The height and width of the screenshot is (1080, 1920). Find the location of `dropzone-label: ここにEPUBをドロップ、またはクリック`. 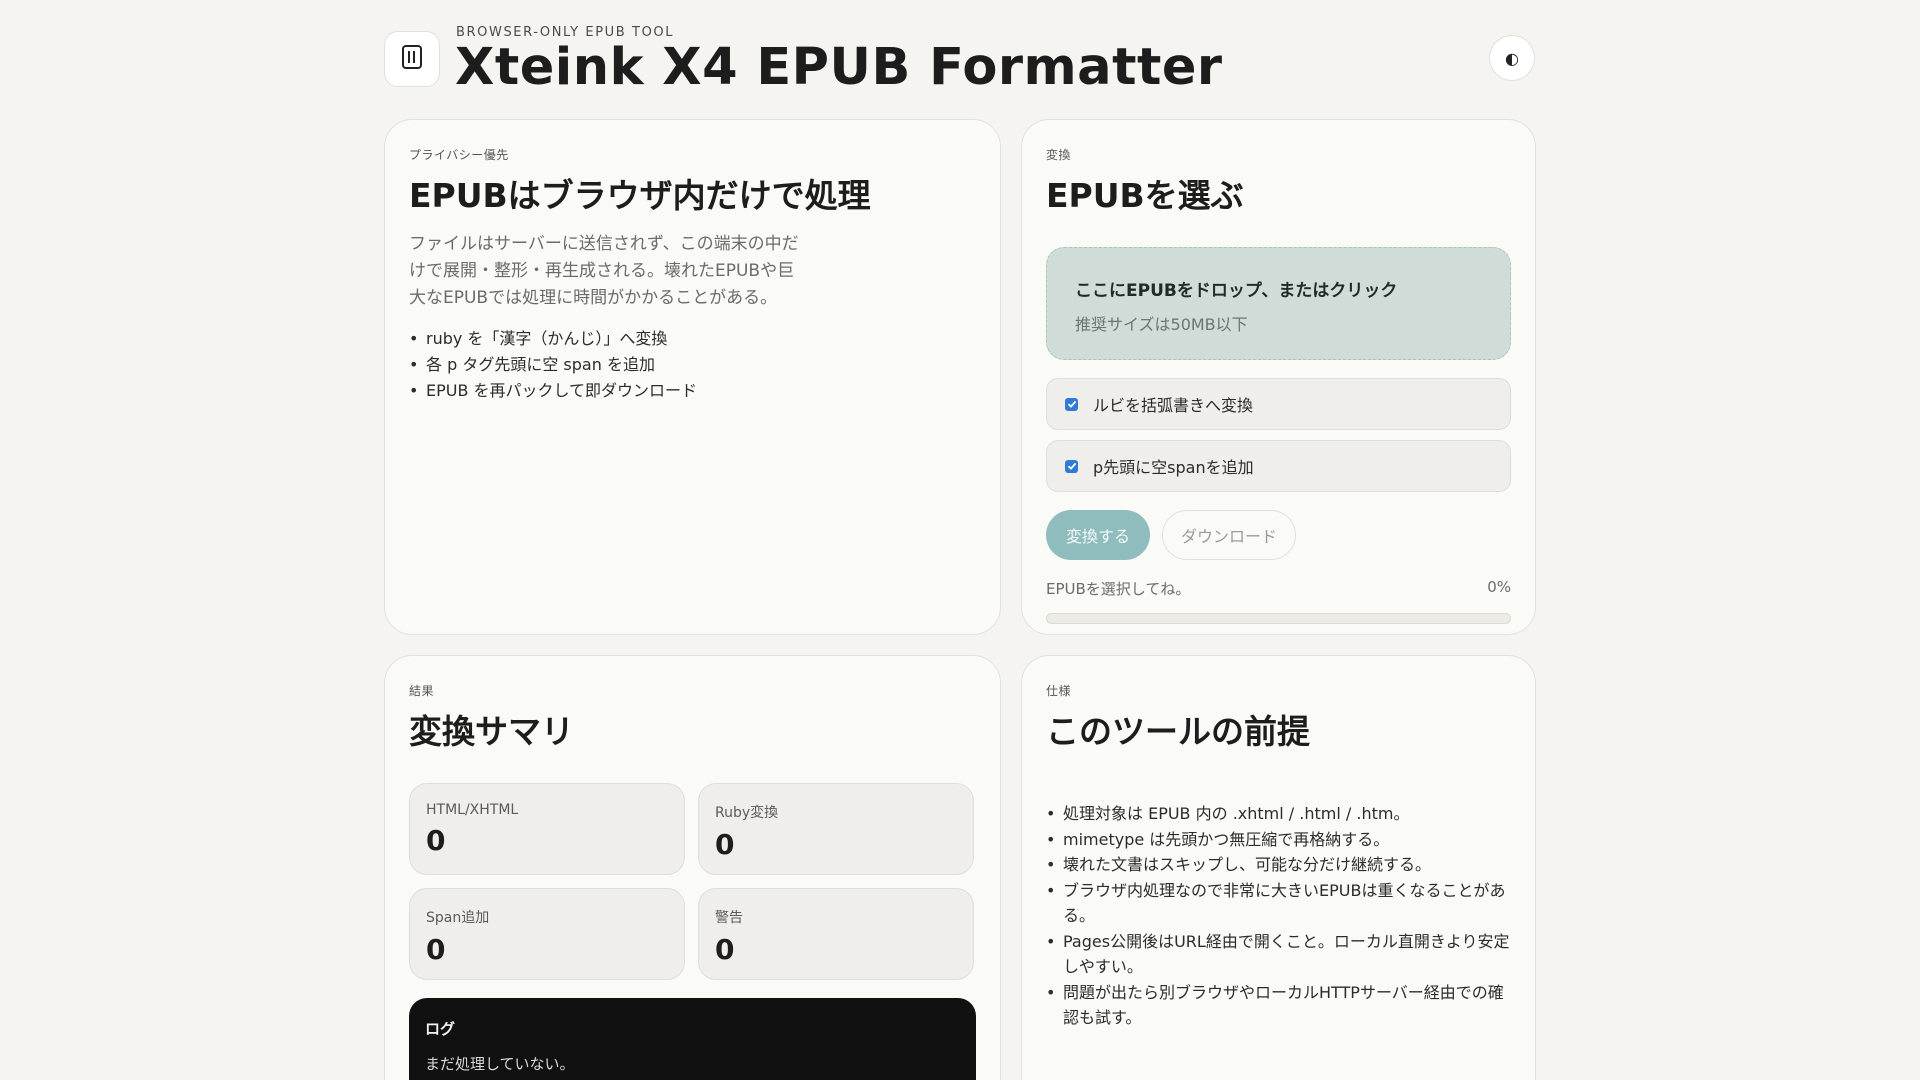

dropzone-label: ここにEPUBをドロップ、またはクリック is located at coordinates (1236, 291).